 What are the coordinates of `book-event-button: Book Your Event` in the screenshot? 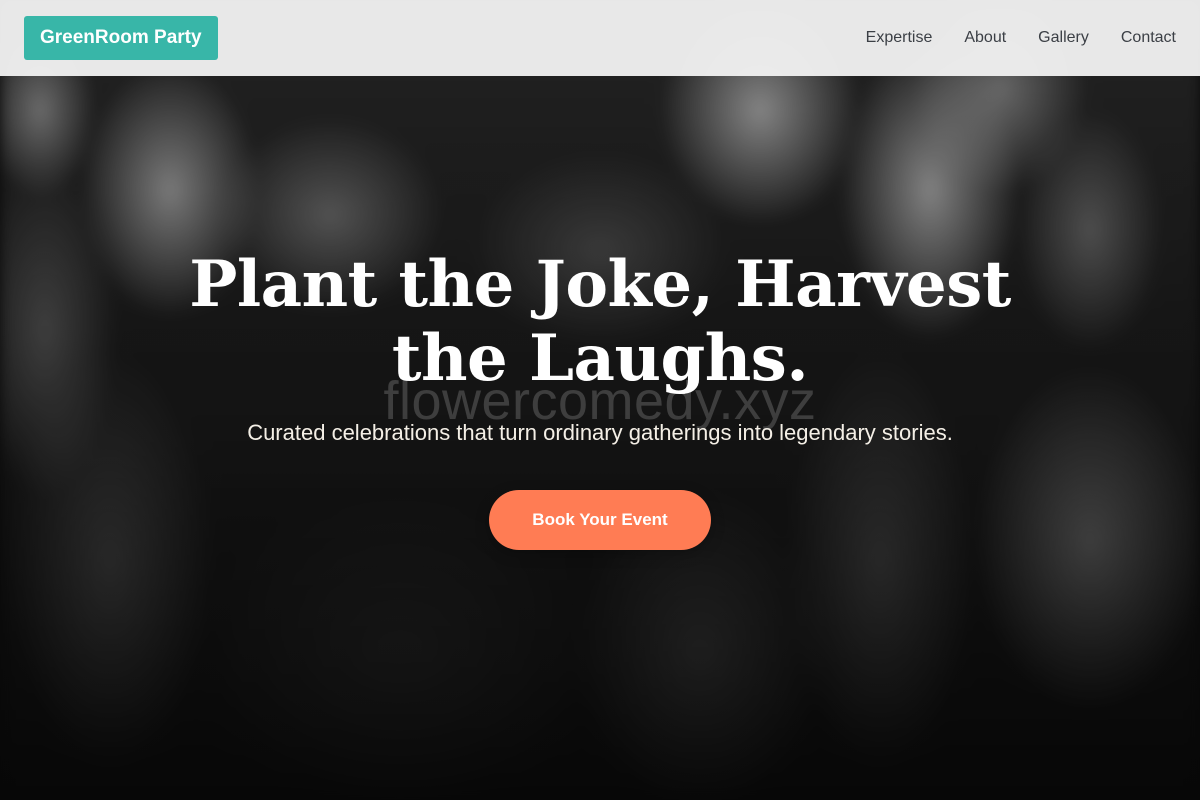 It's located at (600, 520).